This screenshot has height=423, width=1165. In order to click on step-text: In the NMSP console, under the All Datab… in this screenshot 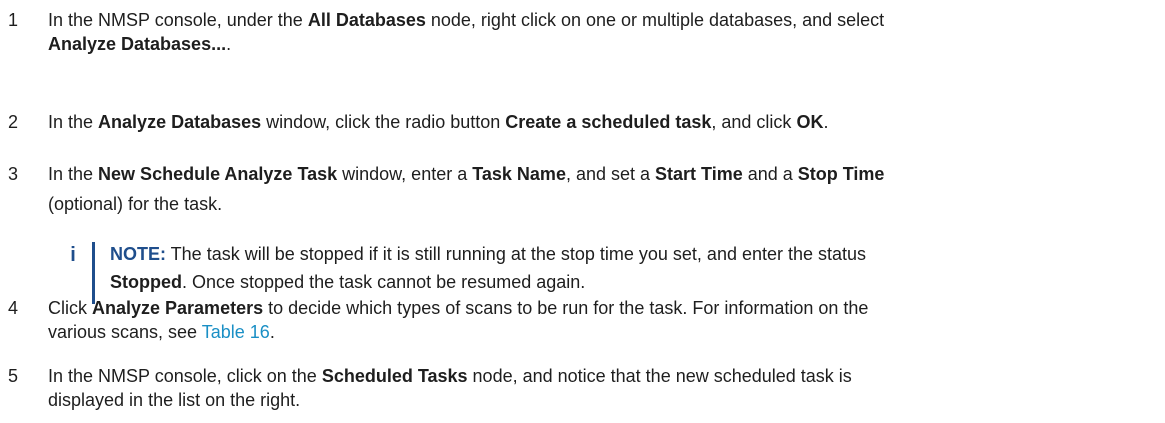, I will do `click(603, 32)`.